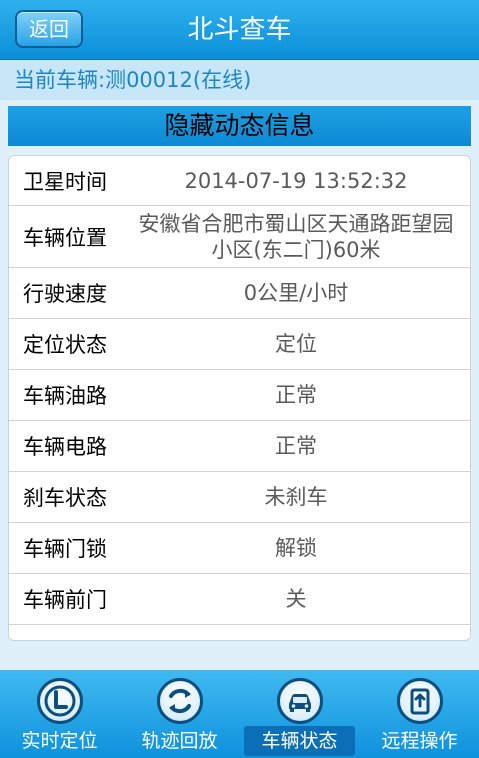 The height and width of the screenshot is (758, 479). What do you see at coordinates (65, 549) in the screenshot?
I see `row-label: 车辆门锁` at bounding box center [65, 549].